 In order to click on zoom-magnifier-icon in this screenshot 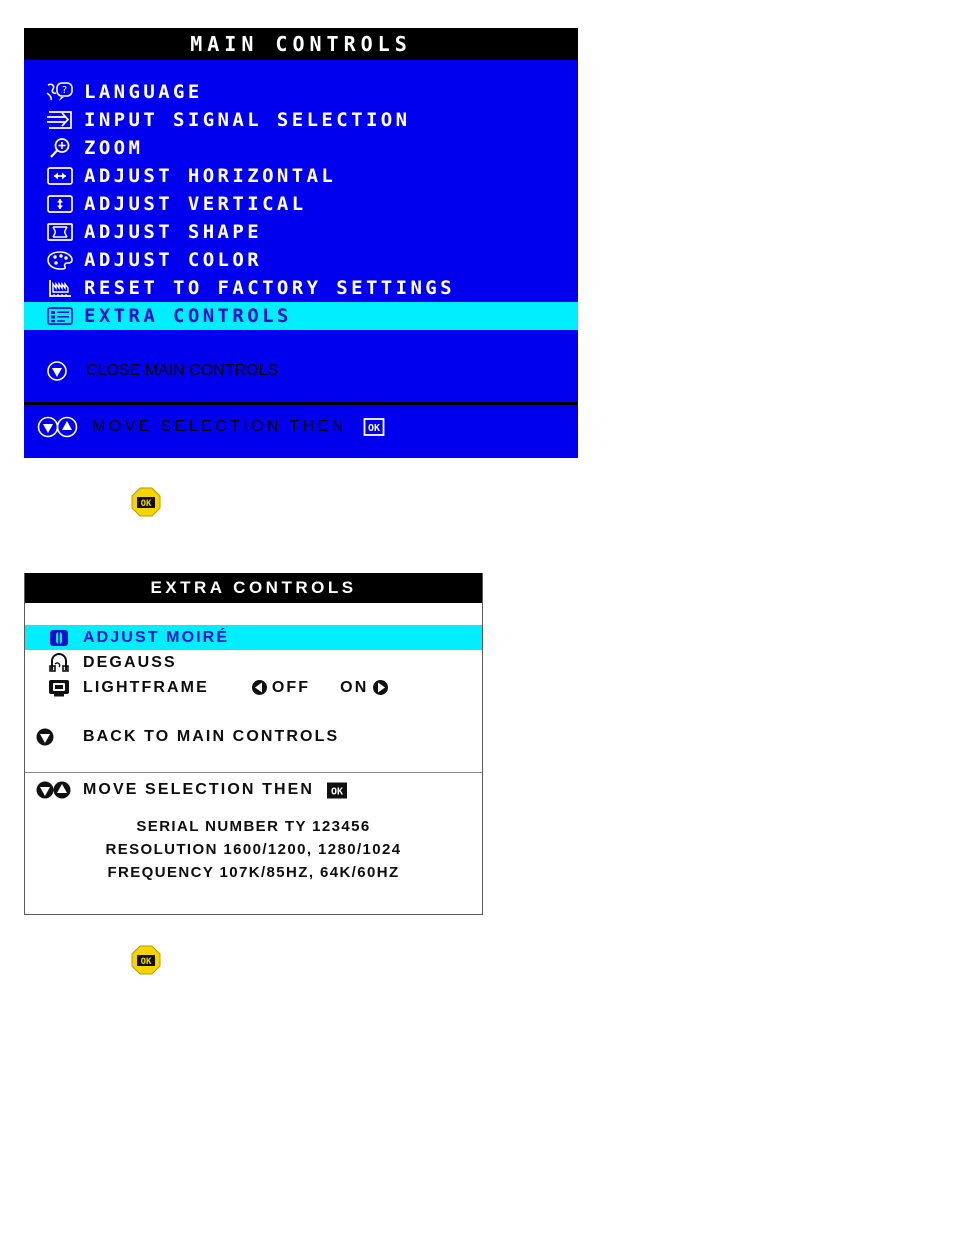, I will do `click(60, 148)`.